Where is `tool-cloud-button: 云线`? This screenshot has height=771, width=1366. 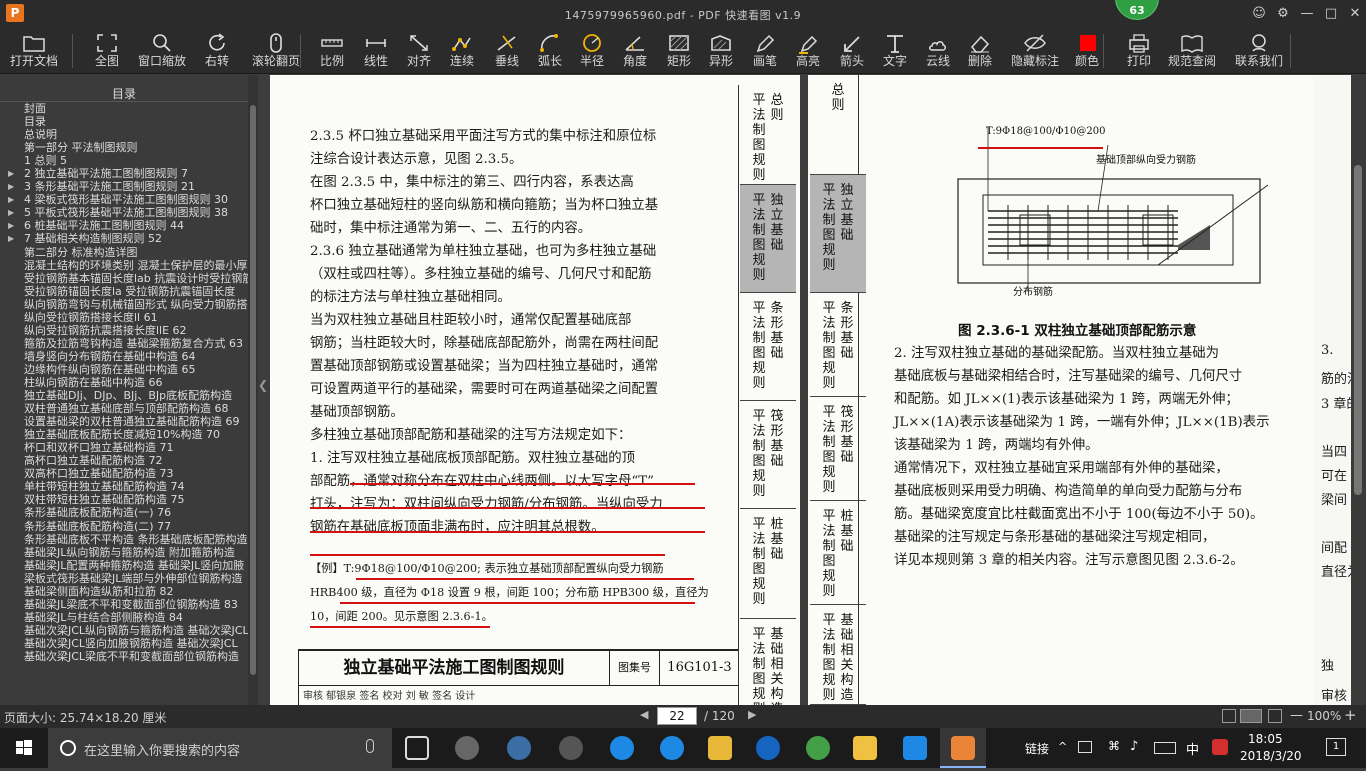 tool-cloud-button: 云线 is located at coordinates (938, 51).